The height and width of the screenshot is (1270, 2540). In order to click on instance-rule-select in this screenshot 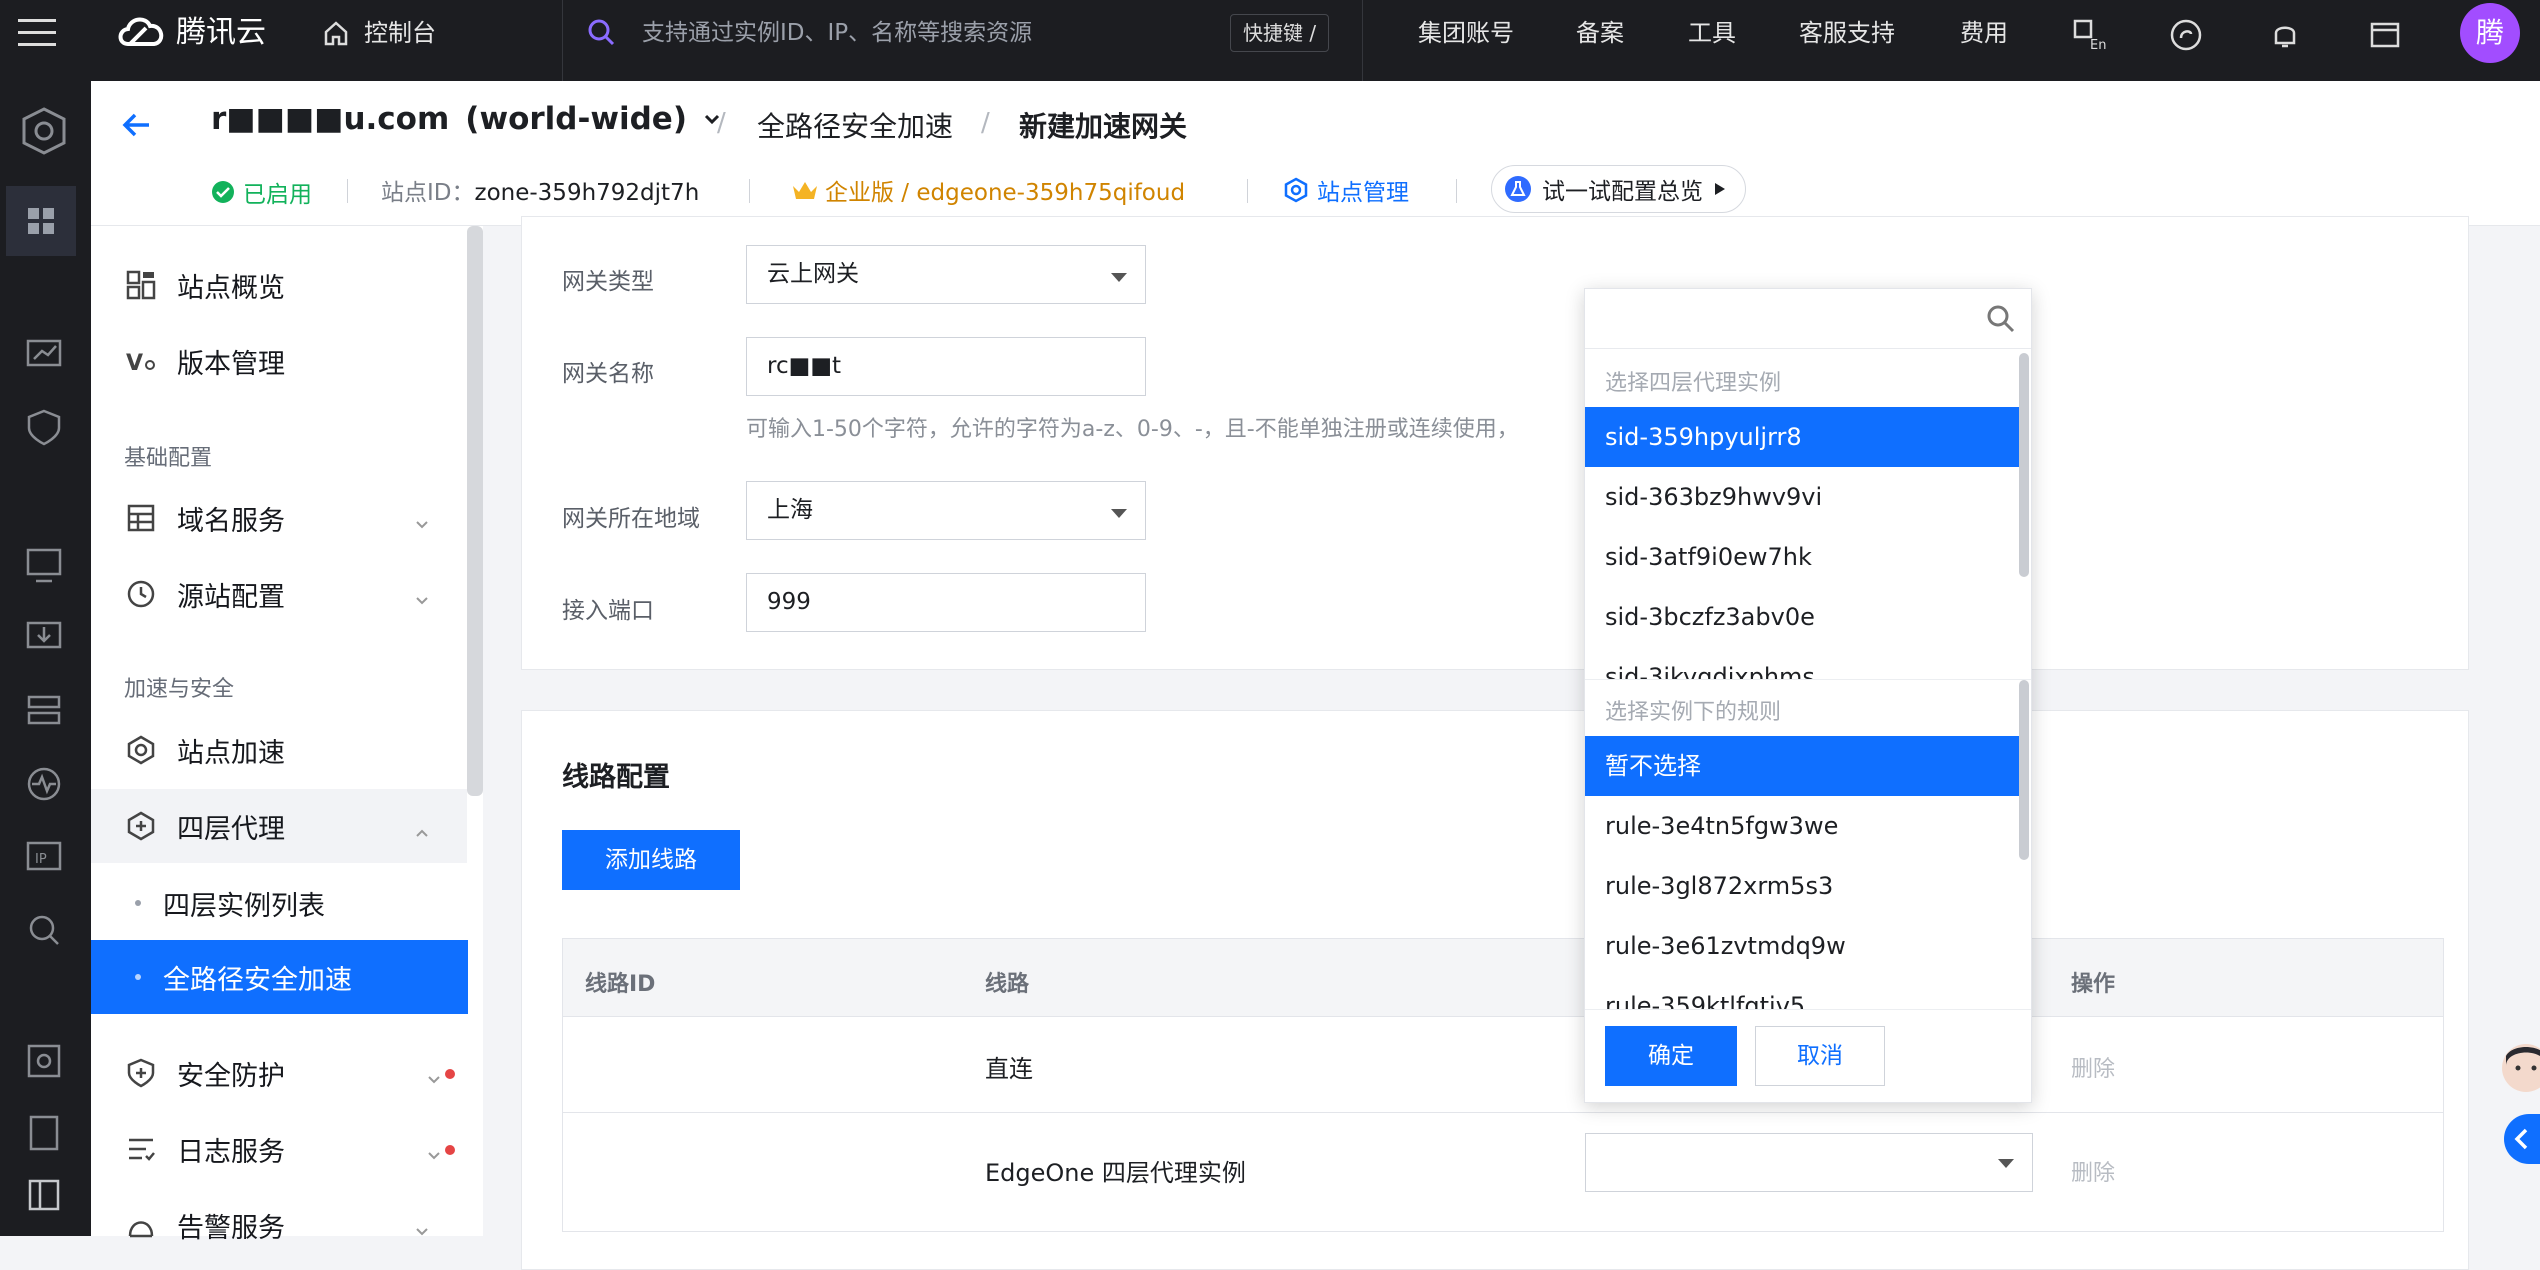, I will do `click(1809, 1162)`.